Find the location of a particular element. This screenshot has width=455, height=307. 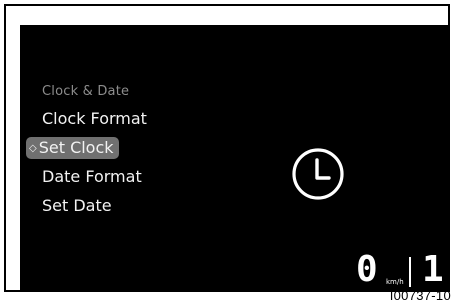

menu-item-label: Set Clock is located at coordinates (76, 147).